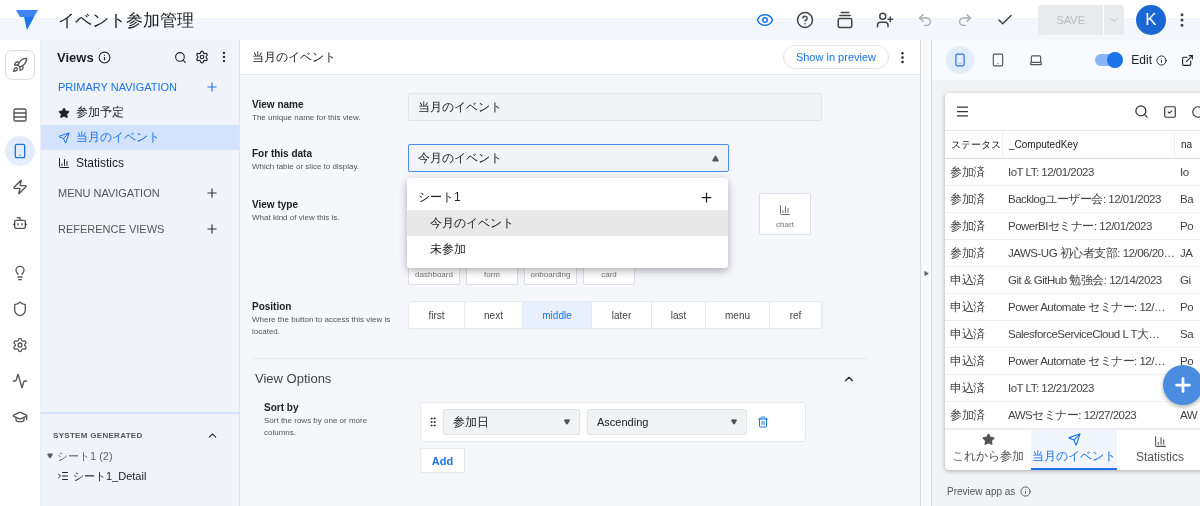 This screenshot has height=506, width=1200. Describe the element at coordinates (706, 197) in the screenshot. I see `add-icon` at that location.